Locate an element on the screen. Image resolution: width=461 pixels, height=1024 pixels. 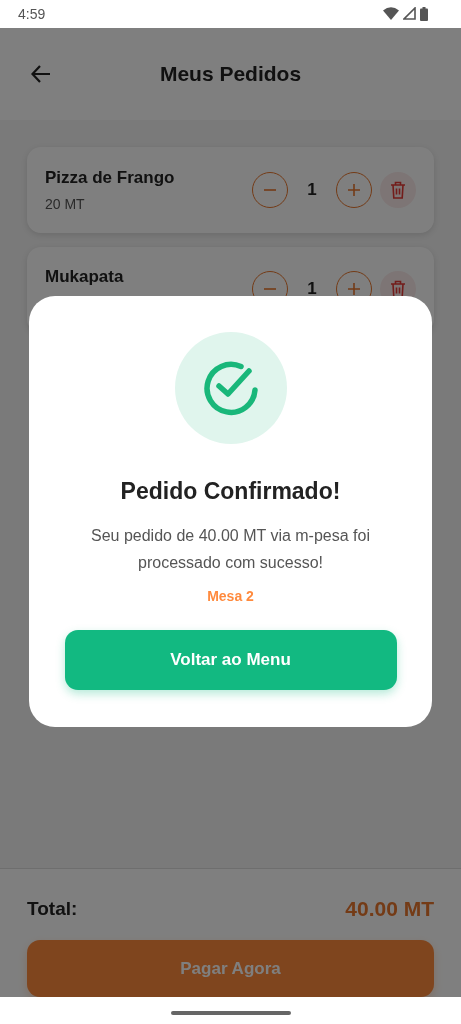
item-price: 20 MT is located at coordinates (65, 204).